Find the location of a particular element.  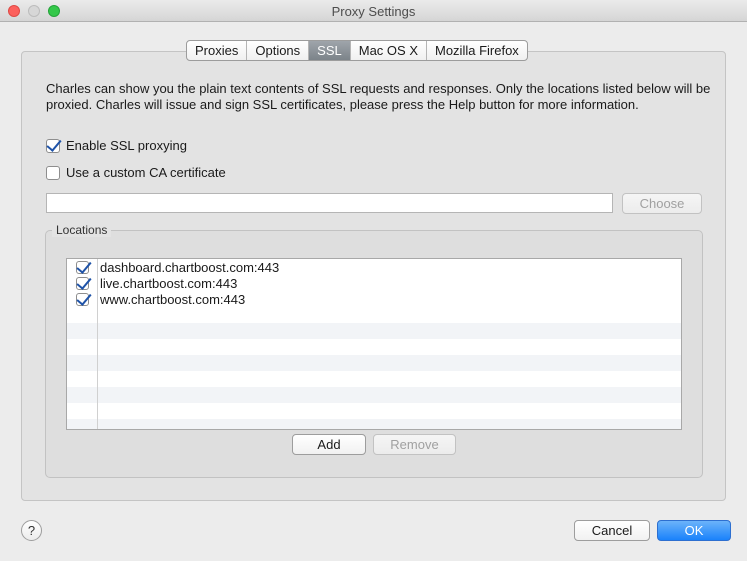

tab-mozilla-firefox: Mozilla Firefox is located at coordinates (477, 50).